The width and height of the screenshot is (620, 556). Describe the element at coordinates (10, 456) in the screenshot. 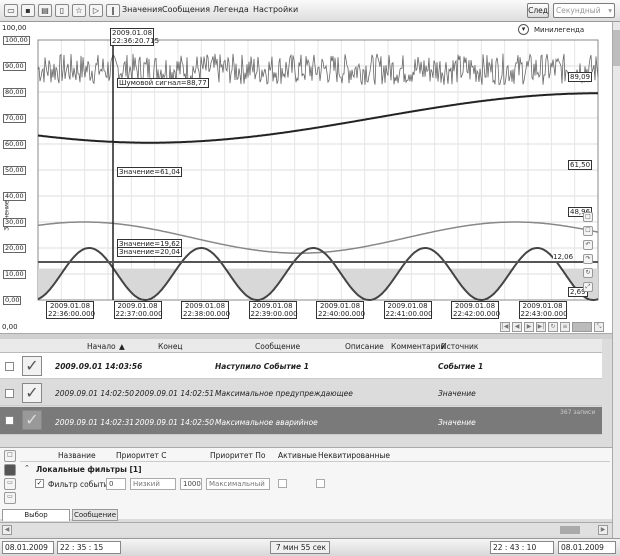

I see `add-icon: □` at that location.